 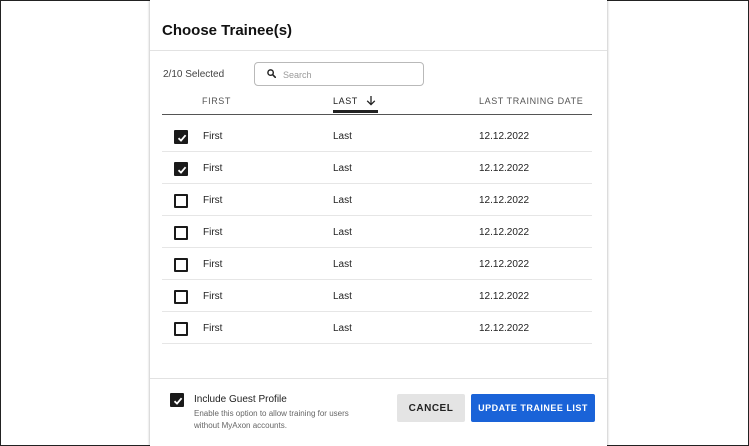 I want to click on search-icon, so click(x=271, y=73).